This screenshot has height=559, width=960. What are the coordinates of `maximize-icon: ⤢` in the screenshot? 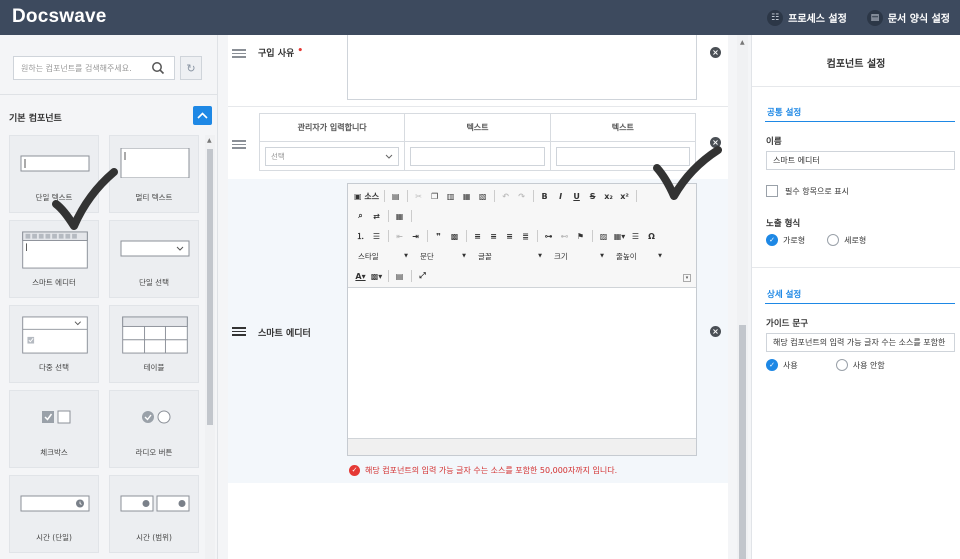 It's located at (422, 276).